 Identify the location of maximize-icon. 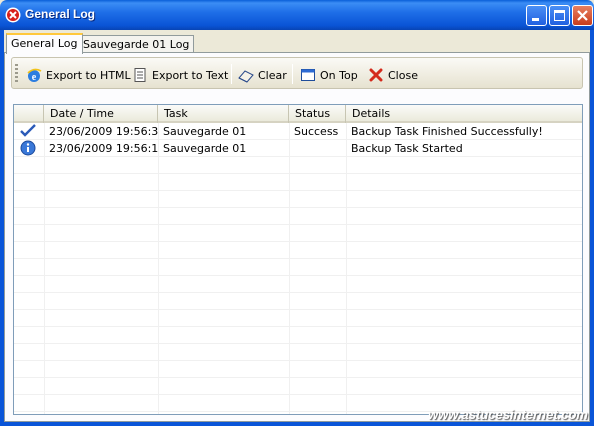
(559, 15).